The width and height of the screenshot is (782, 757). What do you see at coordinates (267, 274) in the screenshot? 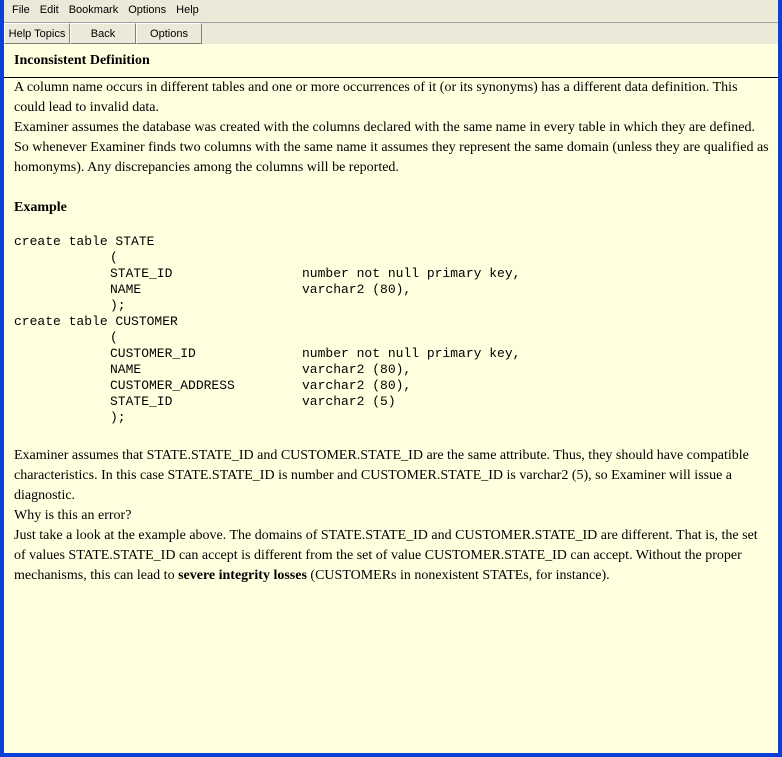
I see `code-line: STATE_ID number not null primary key,` at bounding box center [267, 274].